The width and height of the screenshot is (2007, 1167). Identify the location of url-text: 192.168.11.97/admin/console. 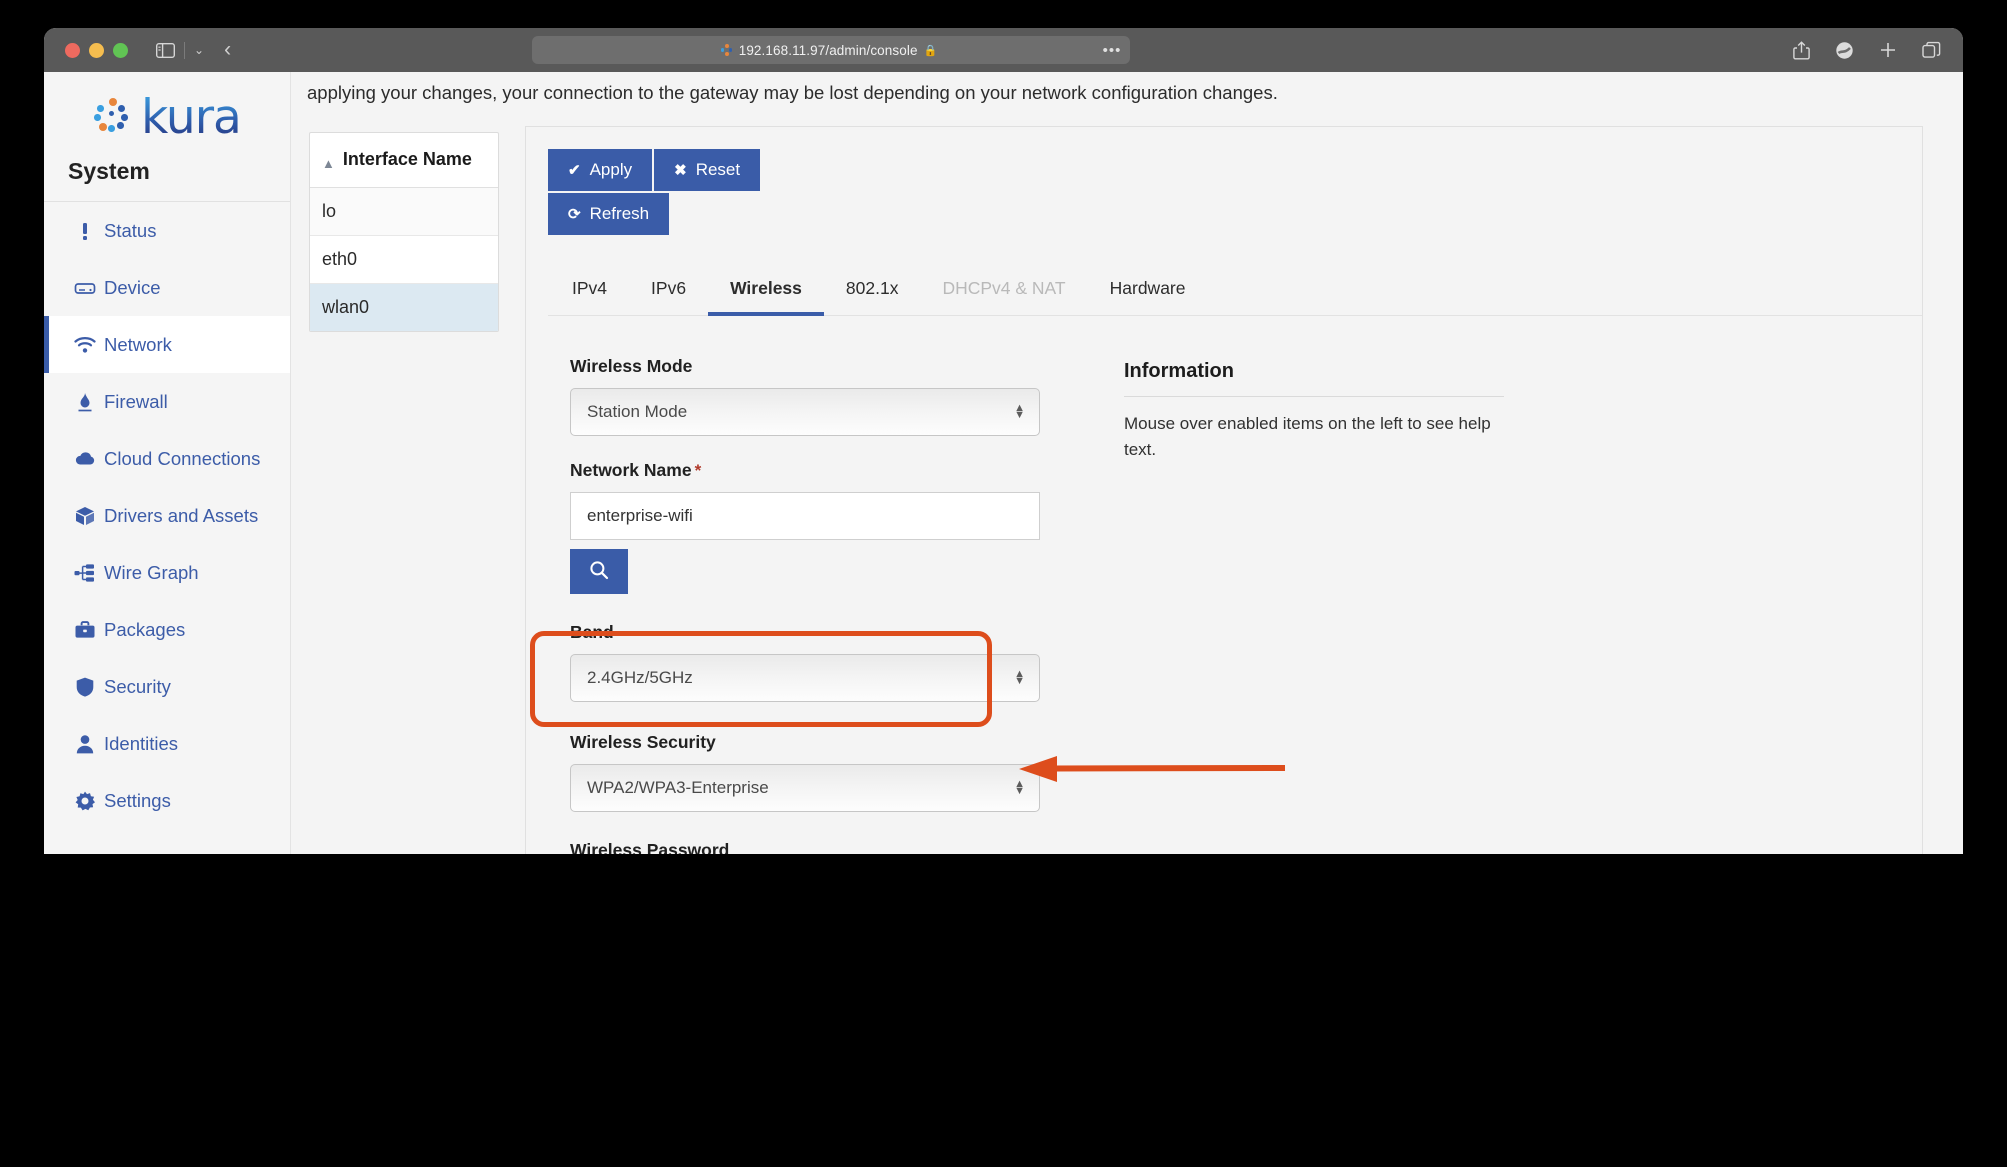
(828, 50).